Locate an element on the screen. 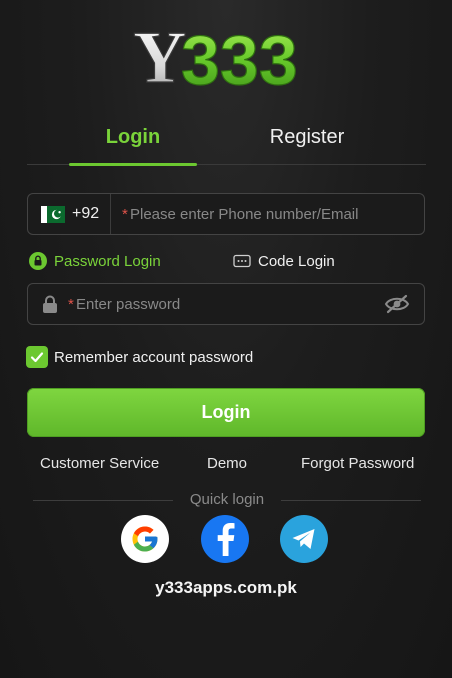  required-mark: * is located at coordinates (71, 304).